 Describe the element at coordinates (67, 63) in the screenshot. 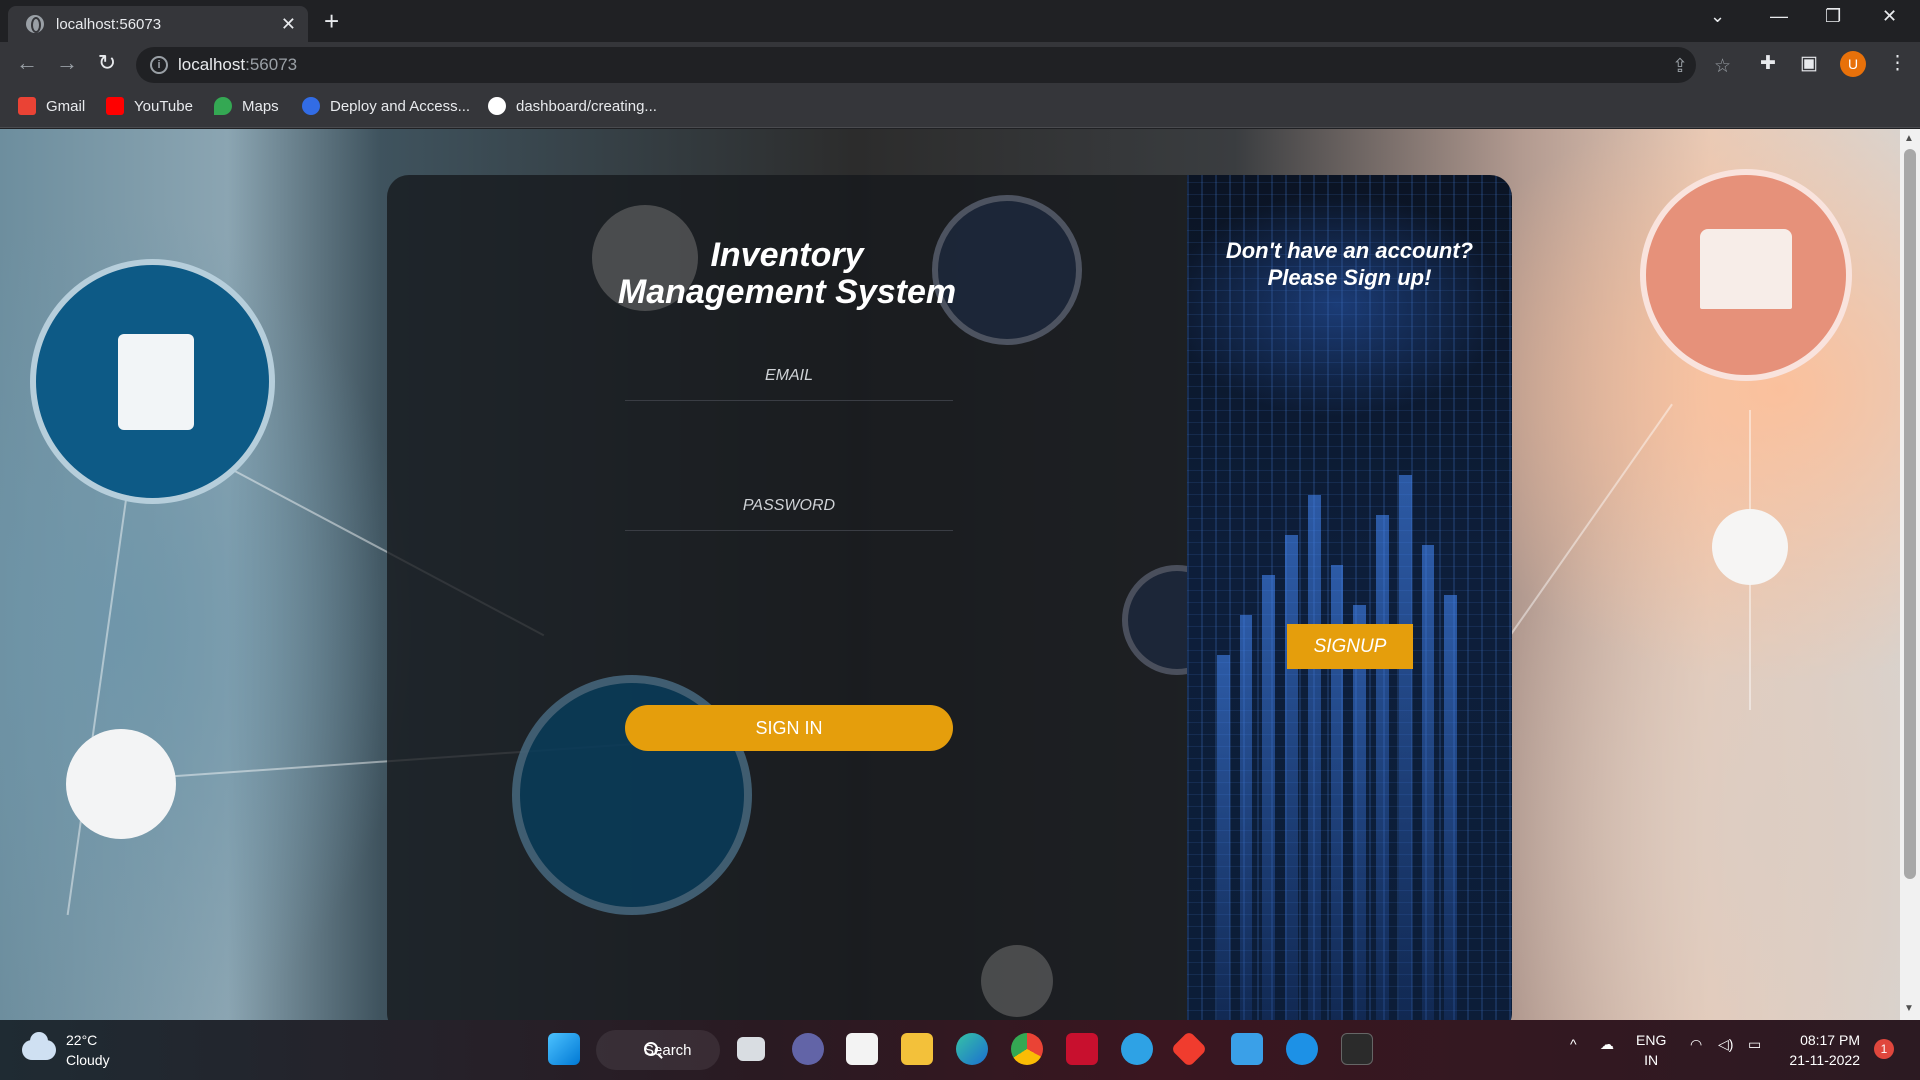

I see `forward-icon: →` at that location.